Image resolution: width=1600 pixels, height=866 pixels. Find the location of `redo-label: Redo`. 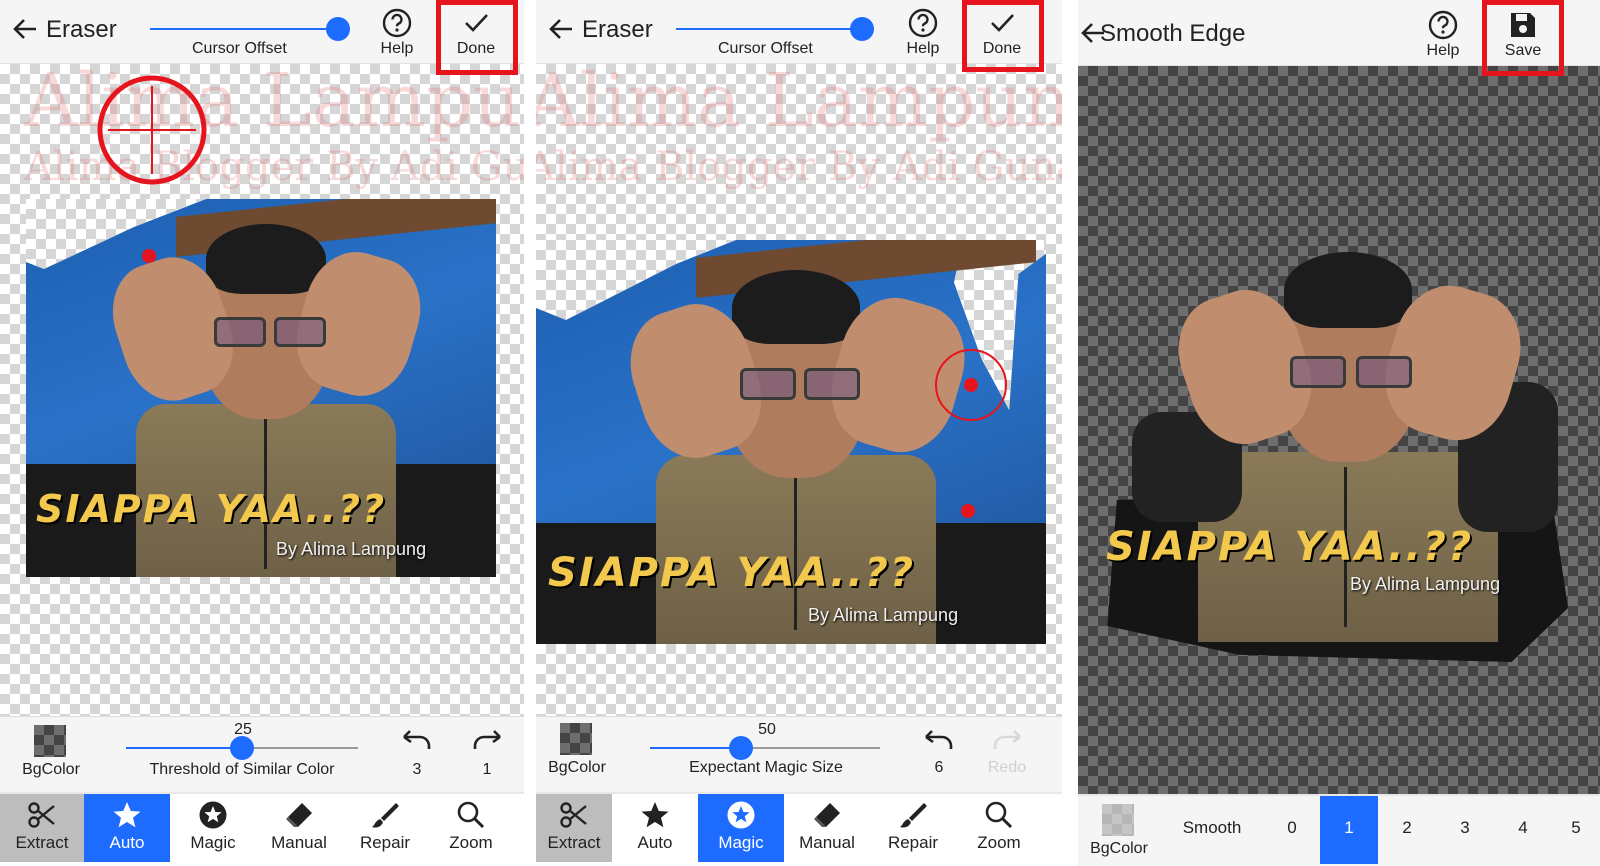

redo-label: Redo is located at coordinates (1007, 767).